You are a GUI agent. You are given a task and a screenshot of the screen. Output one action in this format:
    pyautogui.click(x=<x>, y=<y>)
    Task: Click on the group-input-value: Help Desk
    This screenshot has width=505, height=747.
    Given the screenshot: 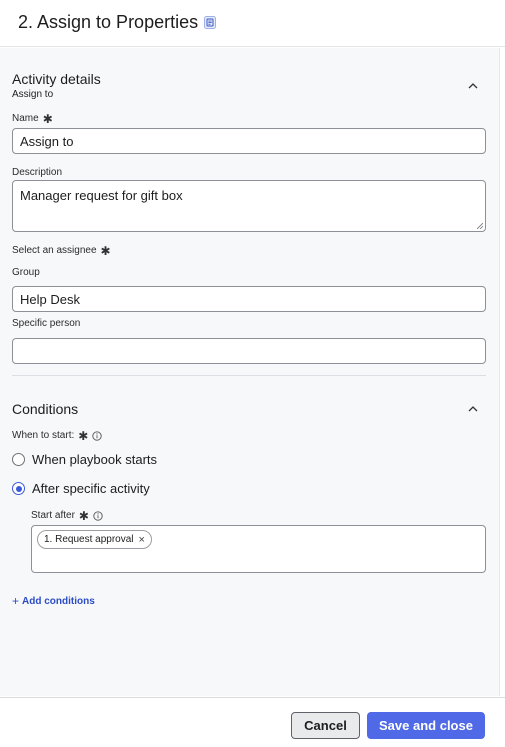 What is the action you would take?
    pyautogui.click(x=50, y=299)
    